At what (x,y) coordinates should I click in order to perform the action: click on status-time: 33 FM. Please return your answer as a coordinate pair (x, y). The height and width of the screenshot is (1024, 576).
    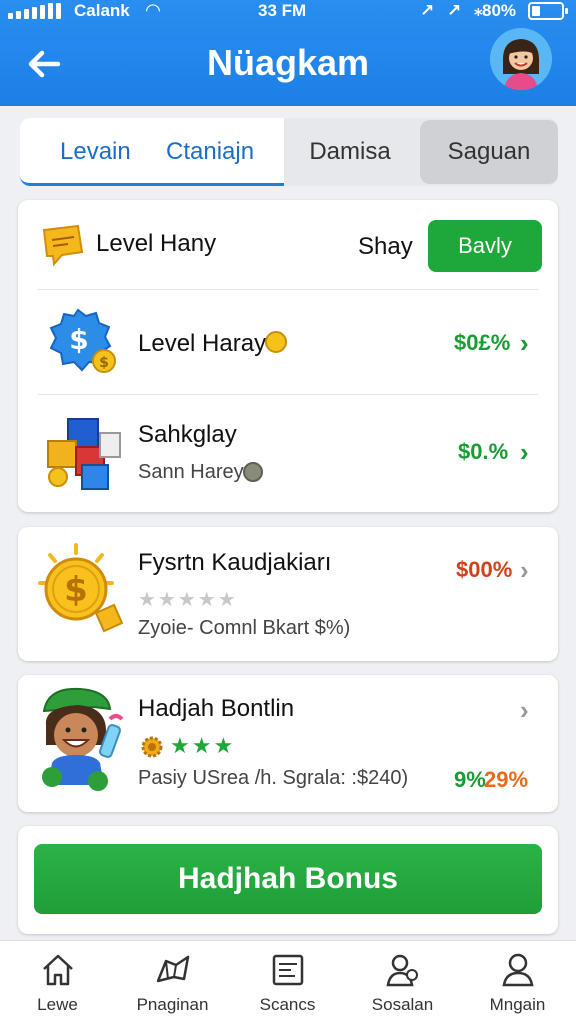
    Looking at the image, I should click on (282, 10).